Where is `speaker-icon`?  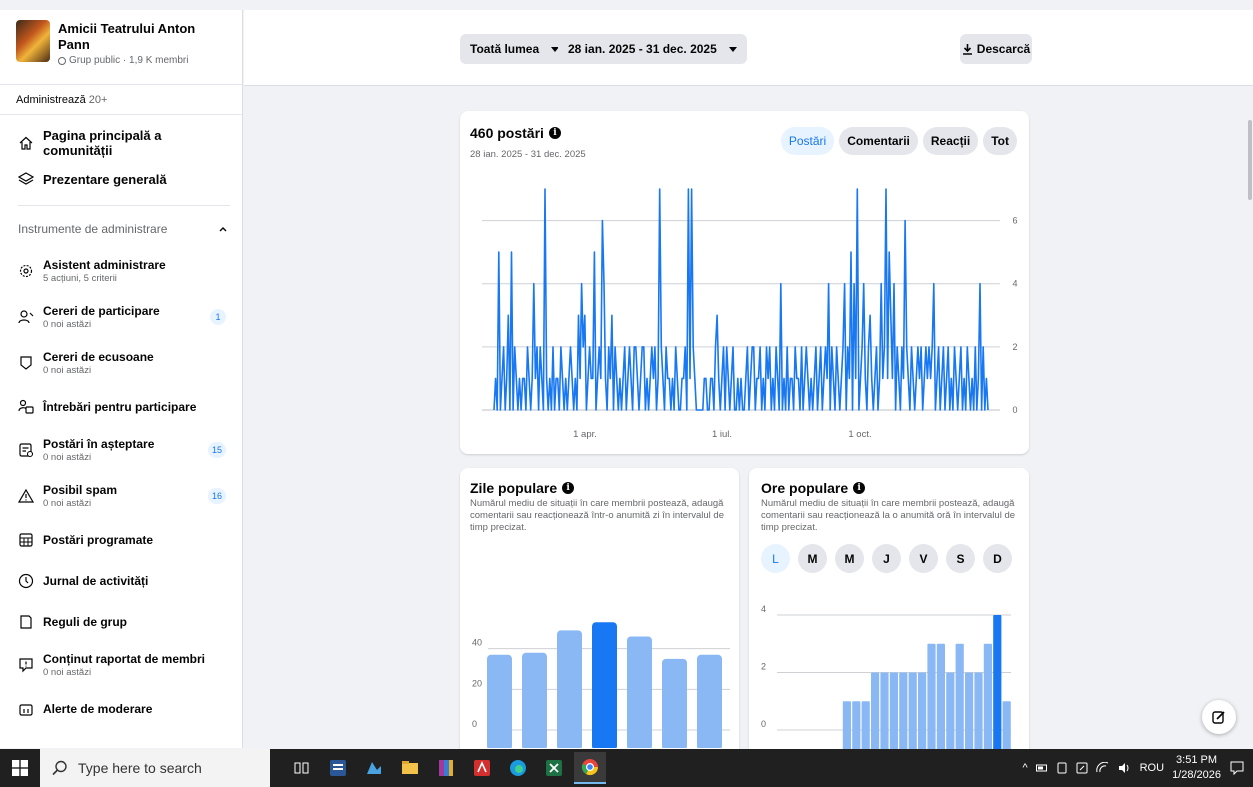 speaker-icon is located at coordinates (1125, 768).